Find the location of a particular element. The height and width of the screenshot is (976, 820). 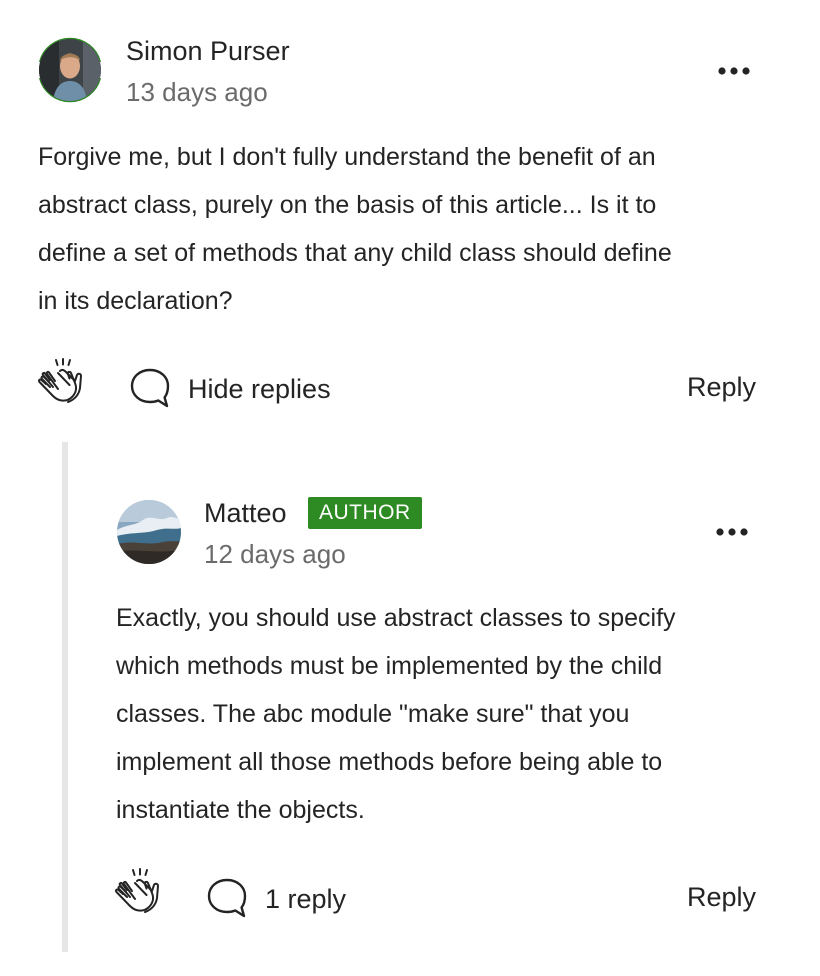

comment-timestamp: 13 days ago is located at coordinates (197, 92).